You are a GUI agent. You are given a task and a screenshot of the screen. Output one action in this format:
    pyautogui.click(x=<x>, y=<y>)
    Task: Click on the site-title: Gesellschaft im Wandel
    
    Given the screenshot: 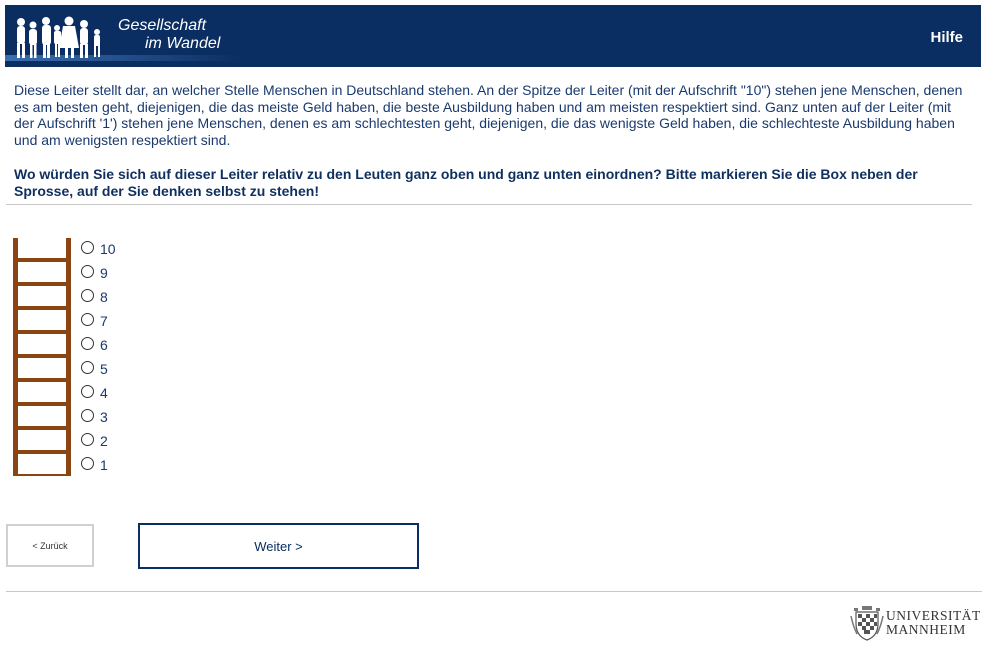 What is the action you would take?
    pyautogui.click(x=169, y=35)
    